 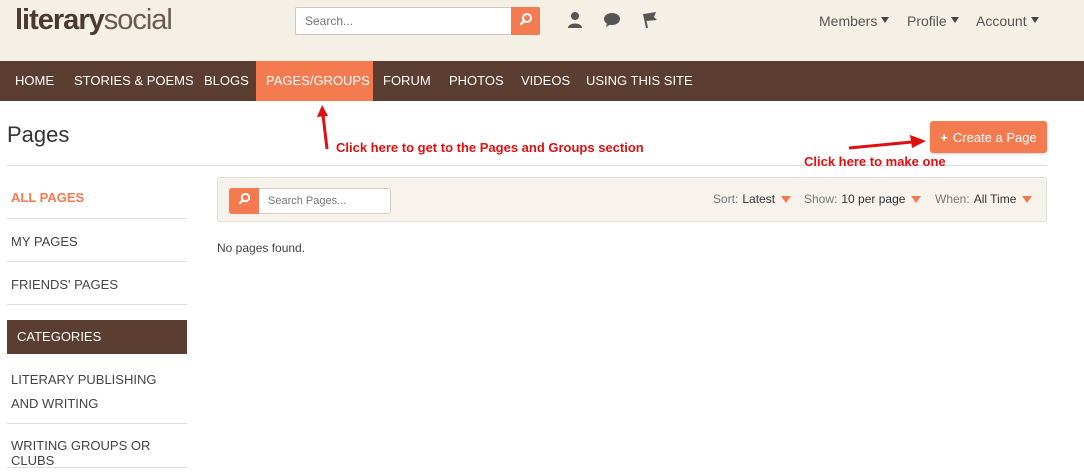 What do you see at coordinates (138, 20) in the screenshot?
I see `logo-light-text: social` at bounding box center [138, 20].